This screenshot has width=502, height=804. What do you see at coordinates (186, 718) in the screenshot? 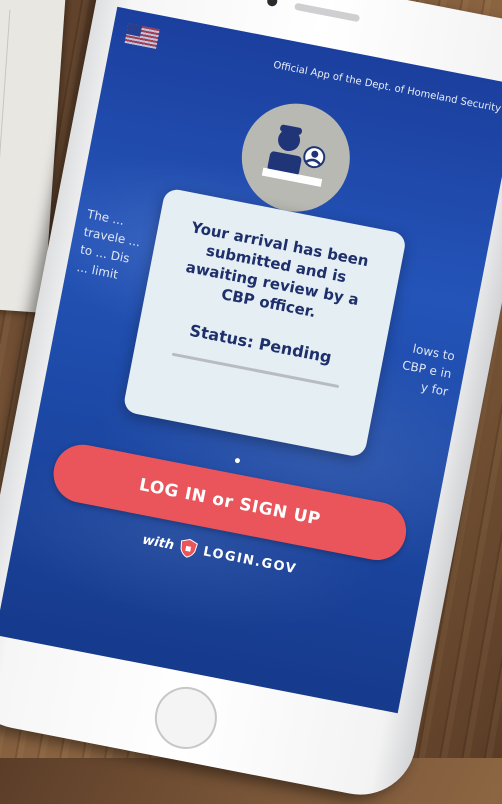
I see `home-button` at bounding box center [186, 718].